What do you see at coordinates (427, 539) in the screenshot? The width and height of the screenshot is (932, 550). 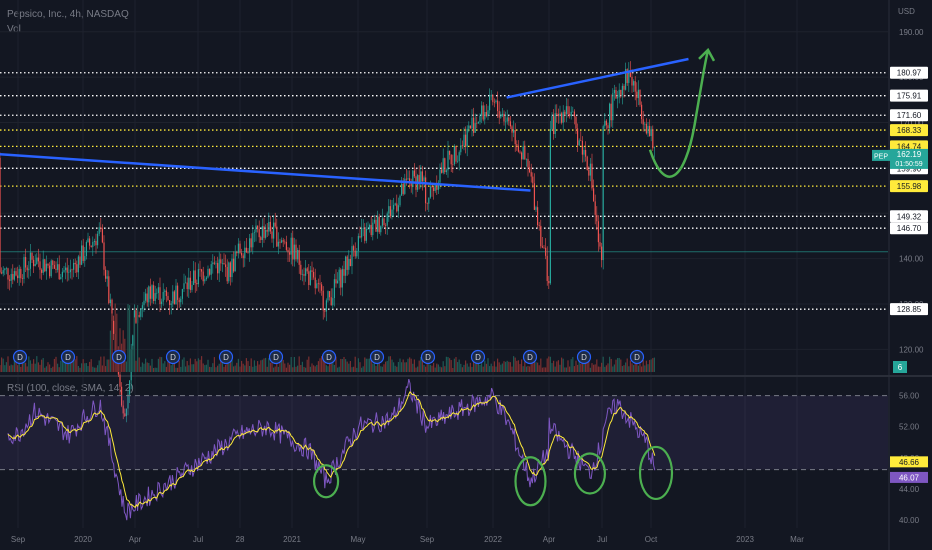 I see `time-tick-label: Sep` at bounding box center [427, 539].